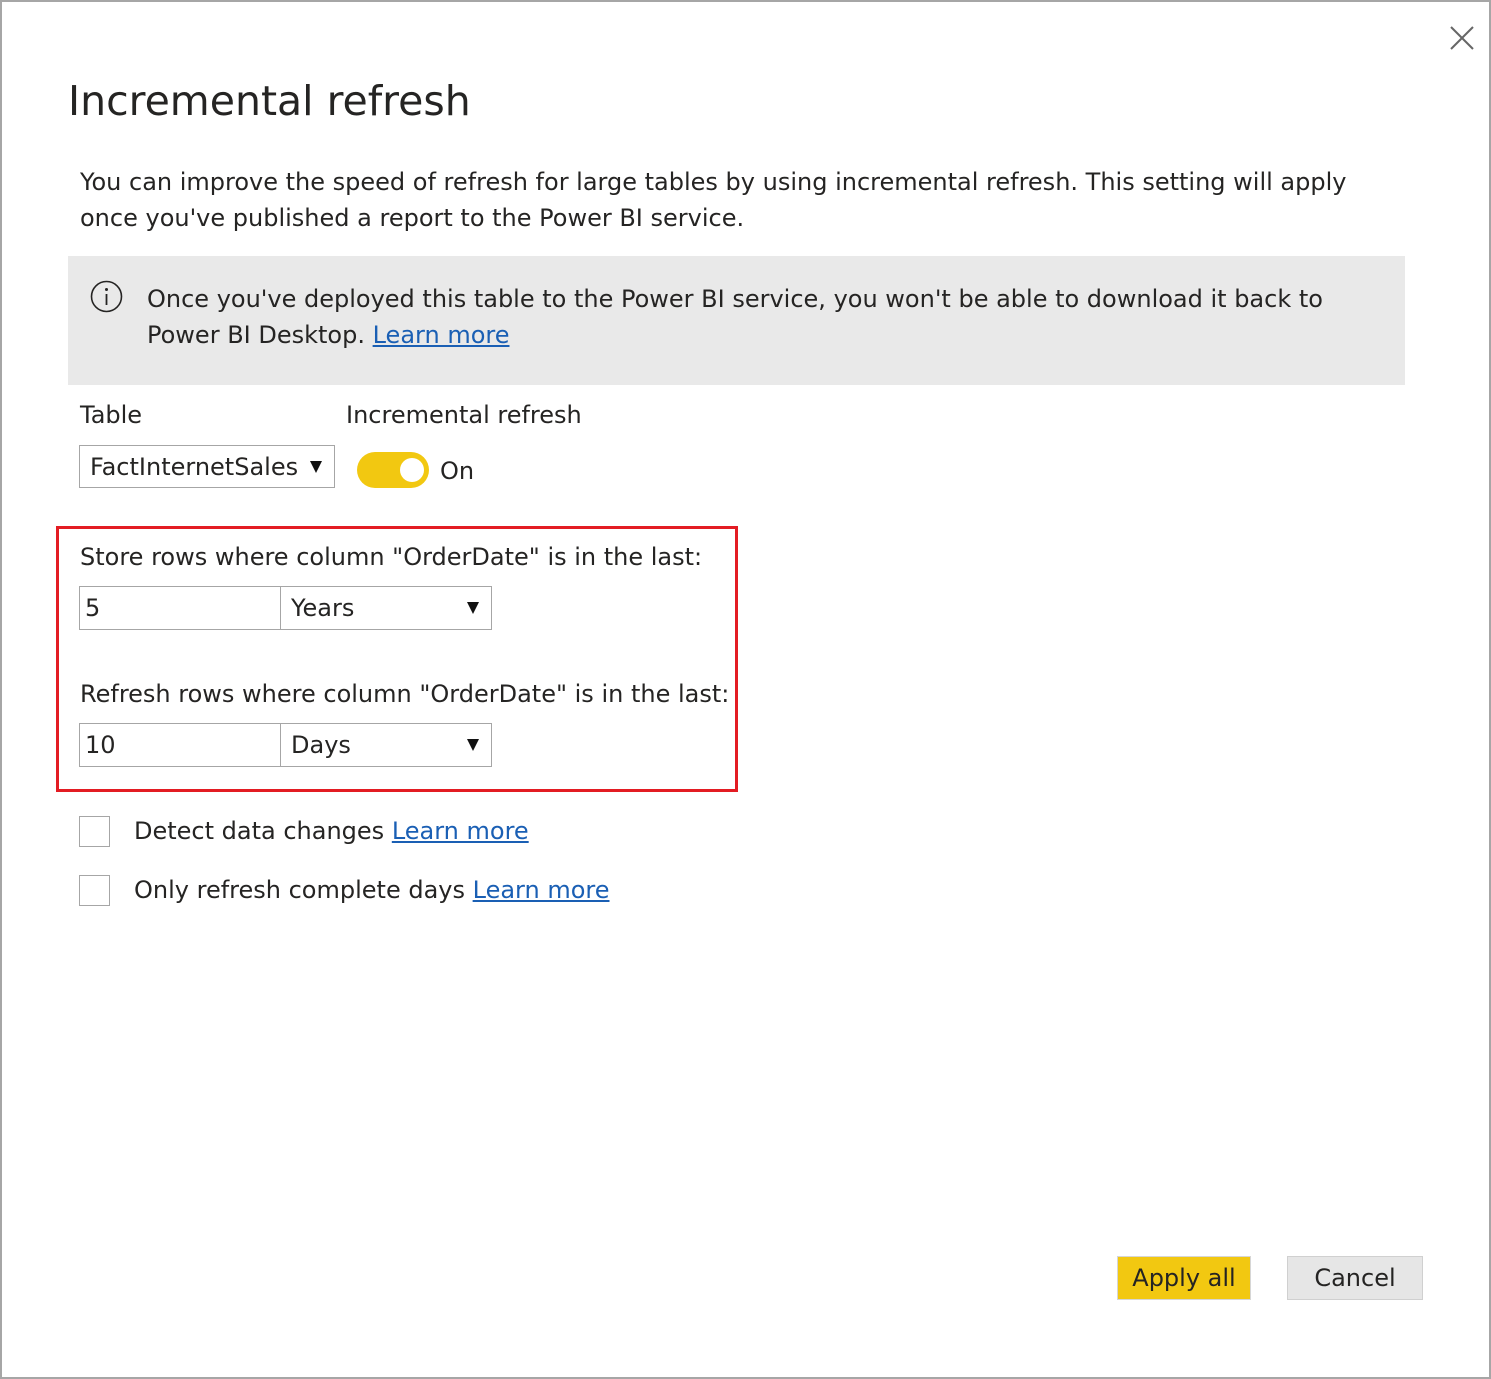  I want to click on store-rows-unit-value: Years, so click(323, 608).